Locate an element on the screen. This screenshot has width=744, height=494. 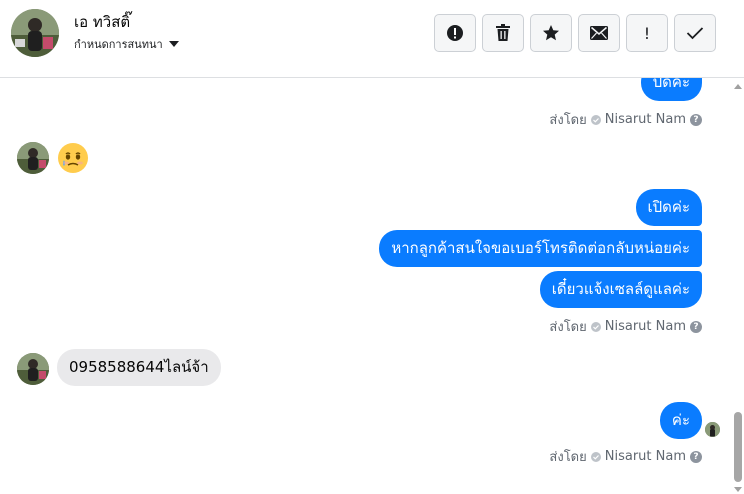
trash-icon is located at coordinates (503, 33).